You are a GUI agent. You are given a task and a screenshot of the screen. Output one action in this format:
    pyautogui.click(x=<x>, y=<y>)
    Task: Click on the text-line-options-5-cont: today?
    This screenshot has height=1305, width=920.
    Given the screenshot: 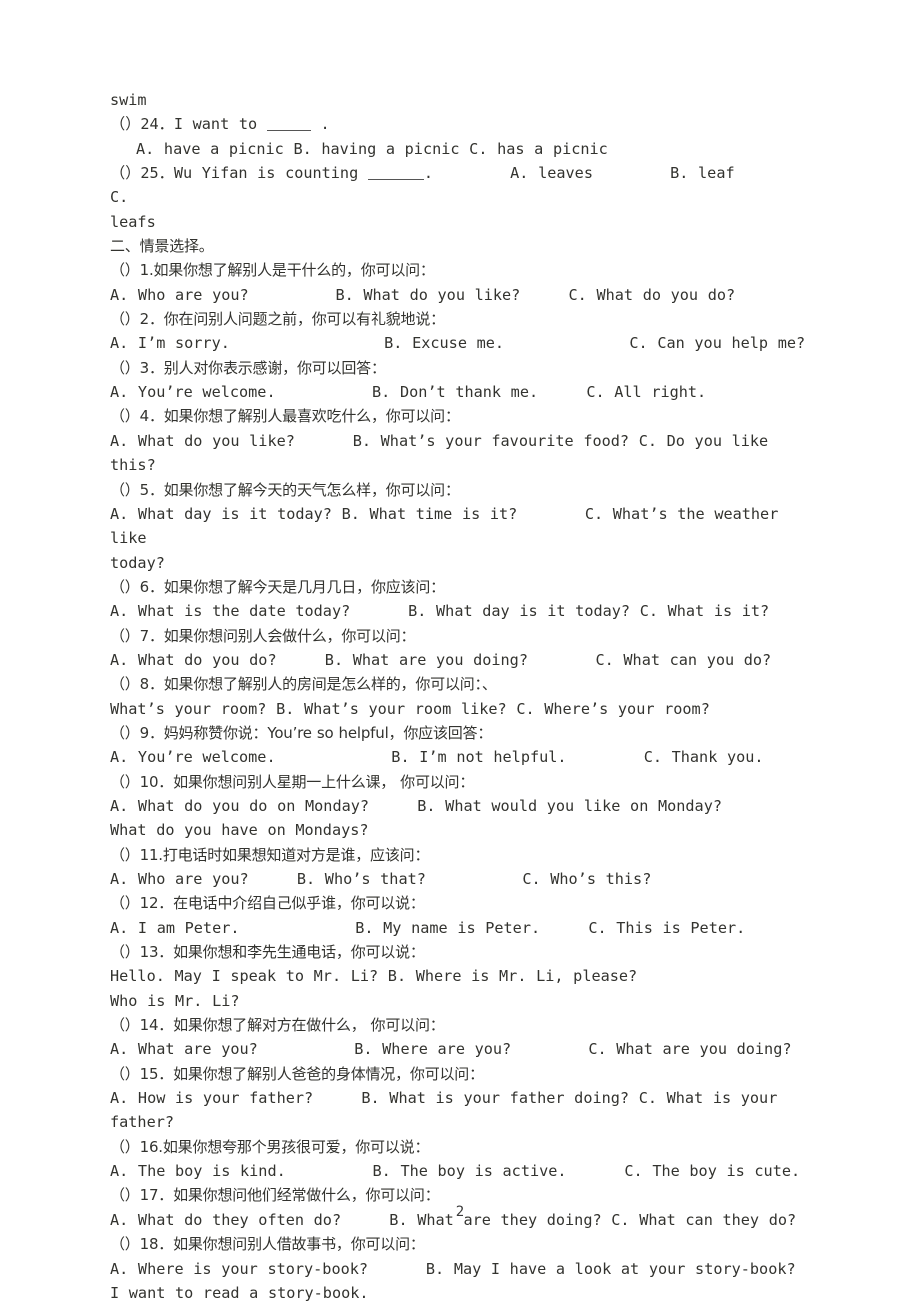 What is the action you would take?
    pyautogui.click(x=137, y=562)
    